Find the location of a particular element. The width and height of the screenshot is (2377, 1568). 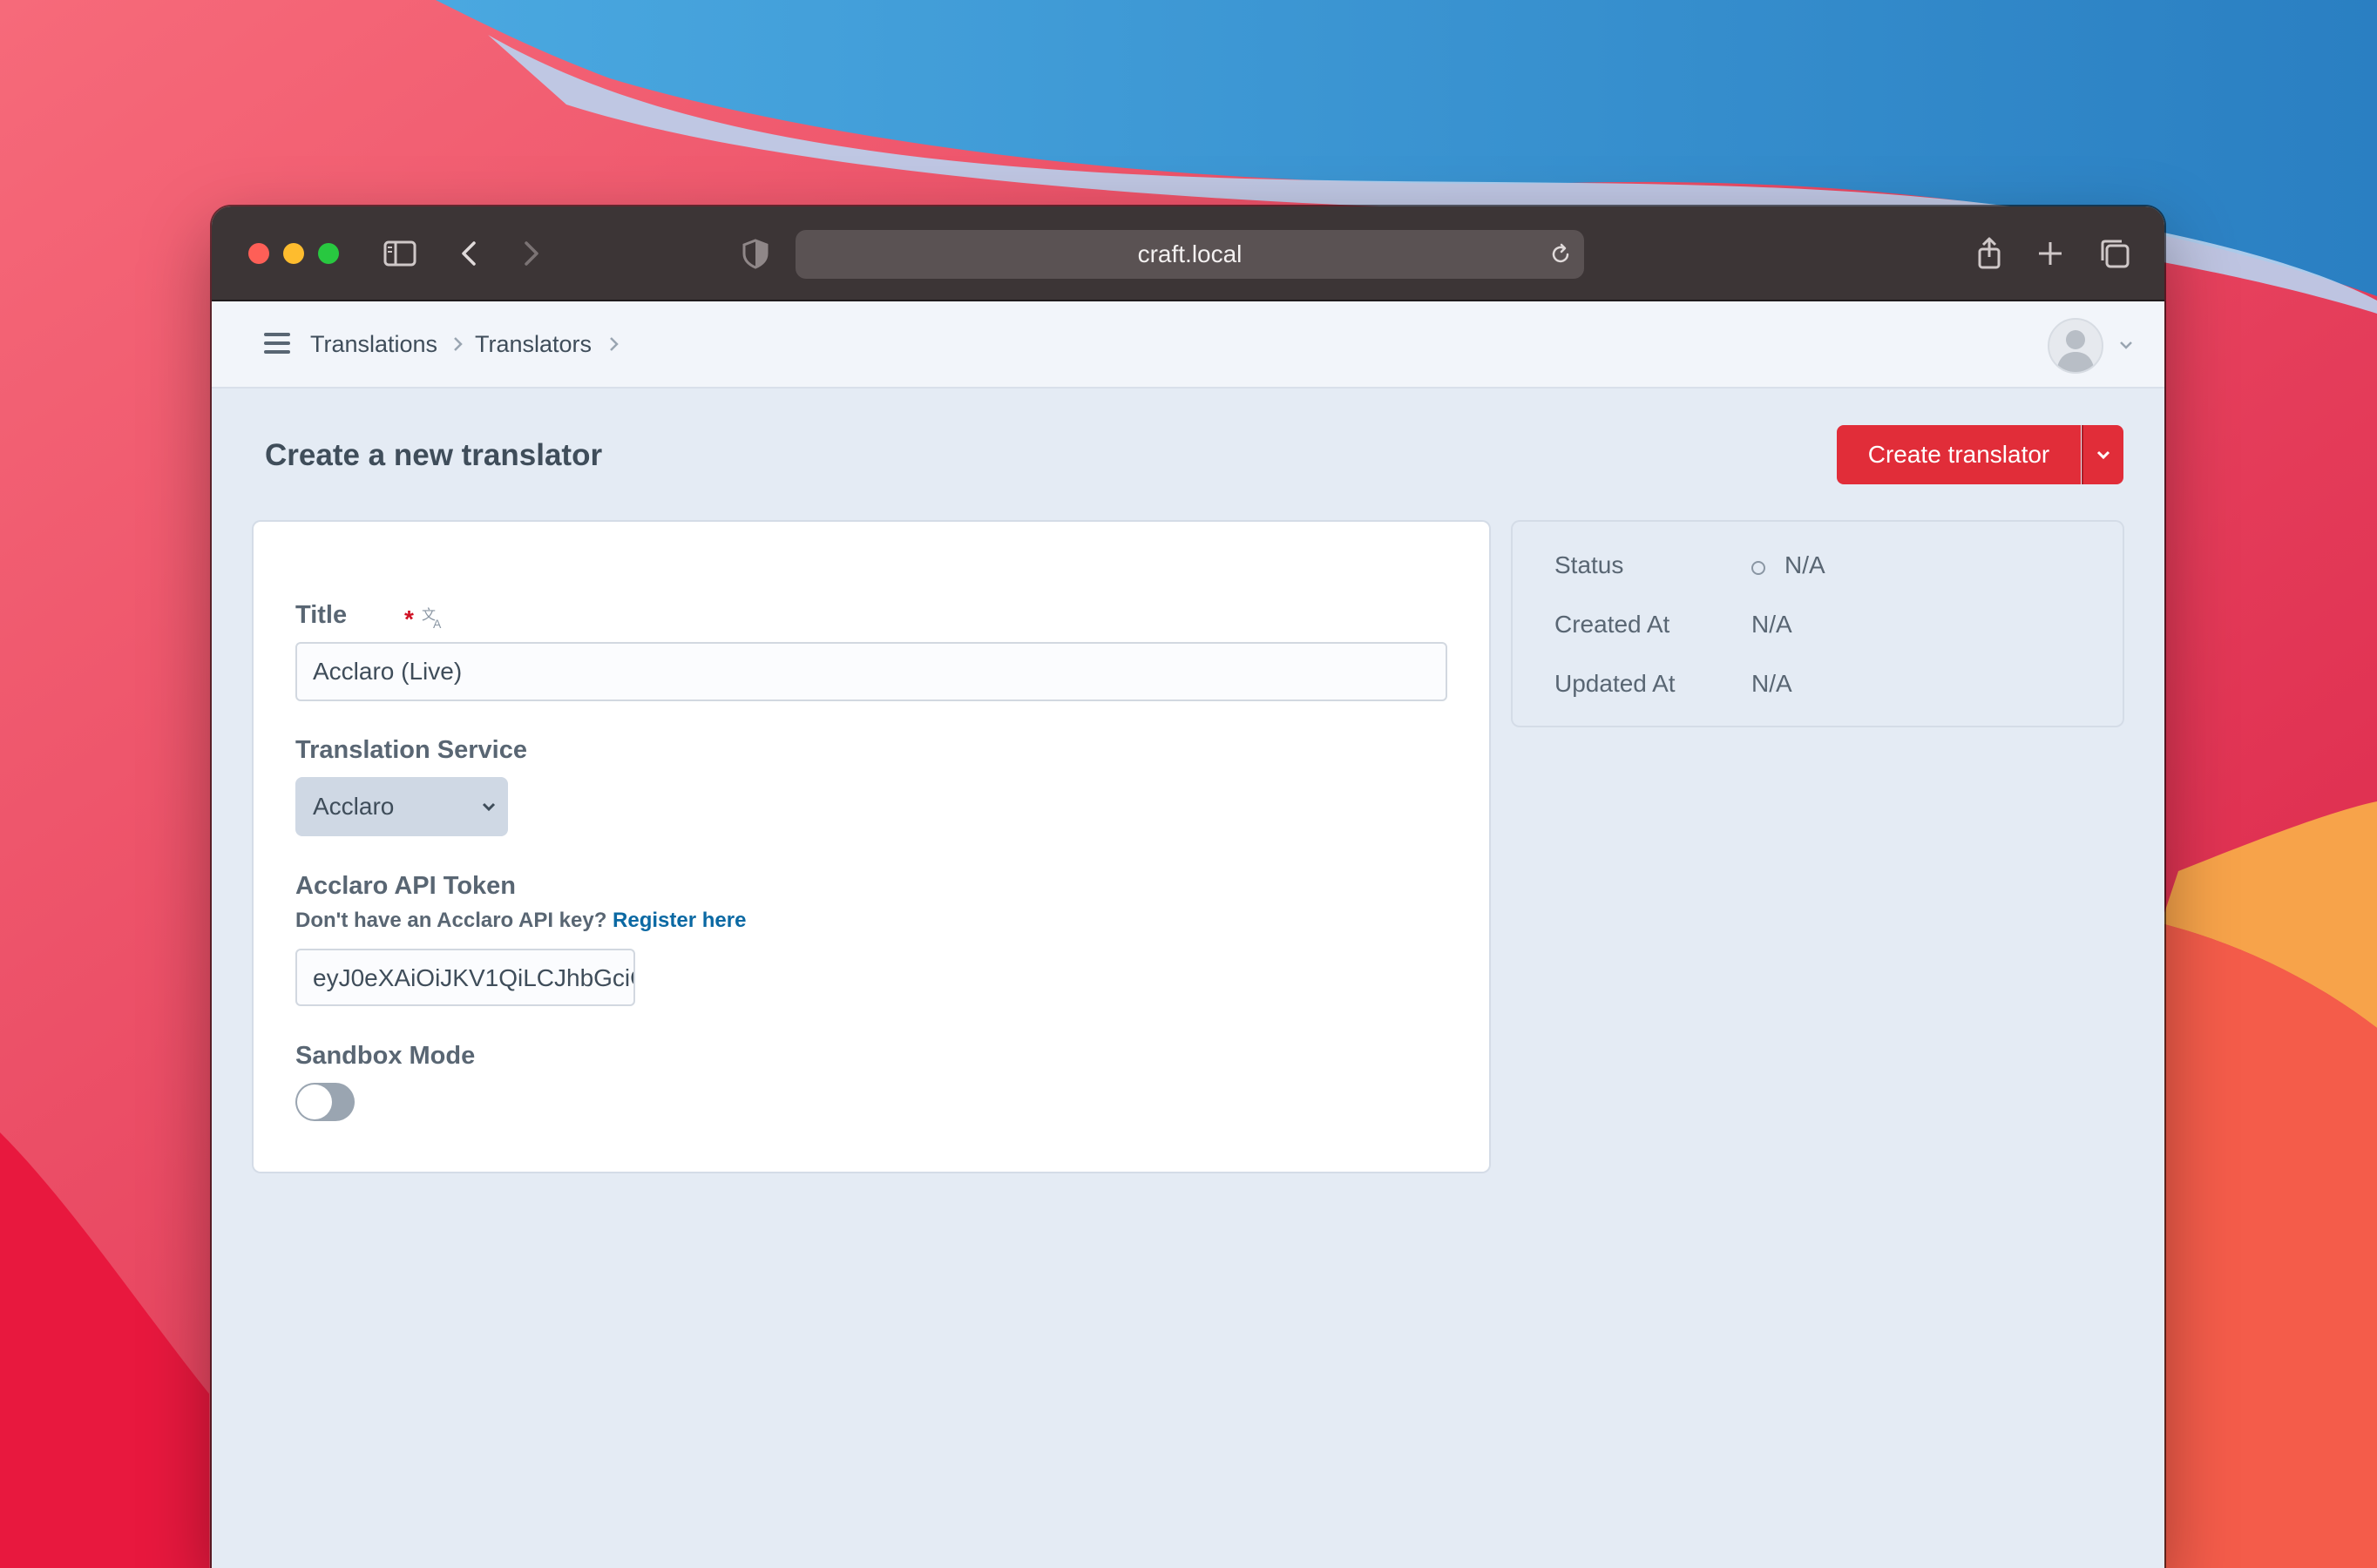

plus-icon is located at coordinates (2051, 253).